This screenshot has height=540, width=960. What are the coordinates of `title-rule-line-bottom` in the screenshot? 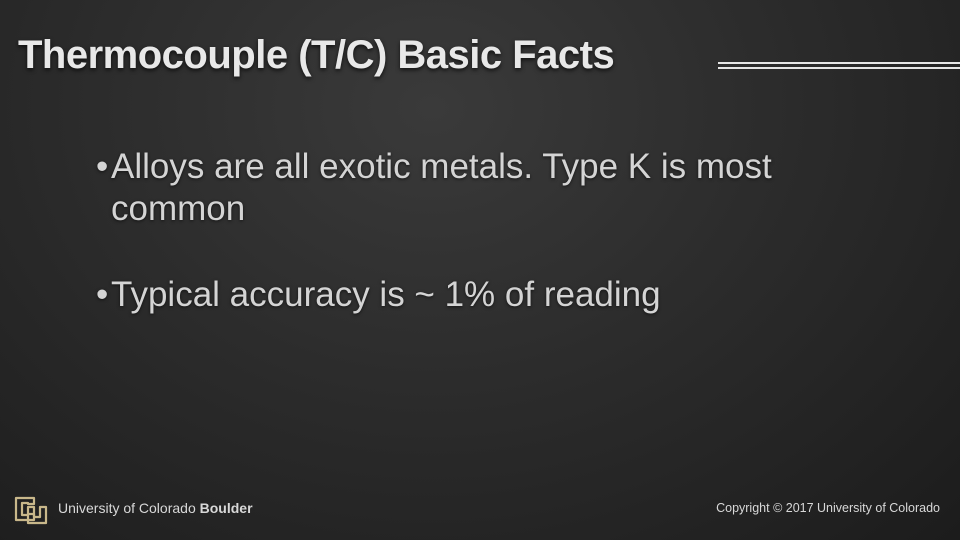 It's located at (839, 68).